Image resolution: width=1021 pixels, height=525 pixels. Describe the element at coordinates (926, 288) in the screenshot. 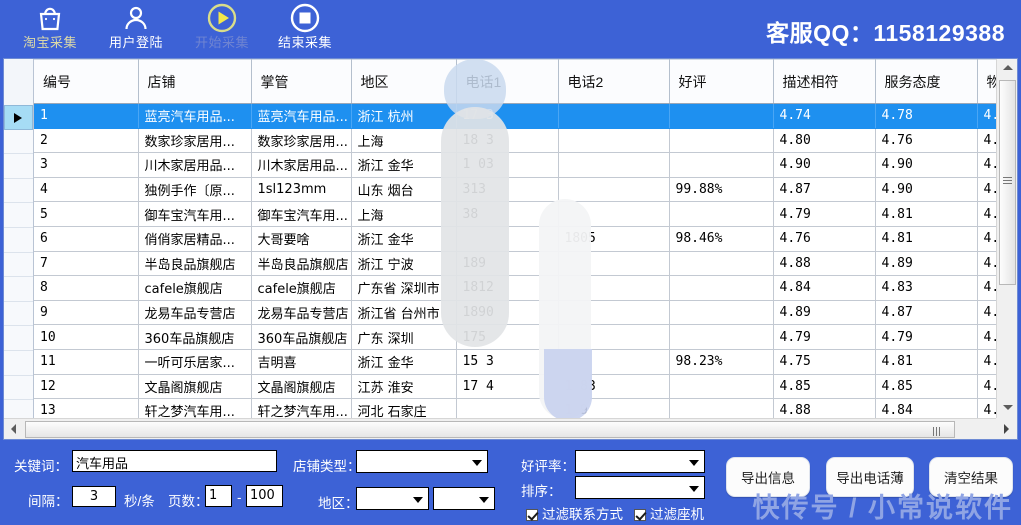

I see `cell-service: 4.83` at that location.